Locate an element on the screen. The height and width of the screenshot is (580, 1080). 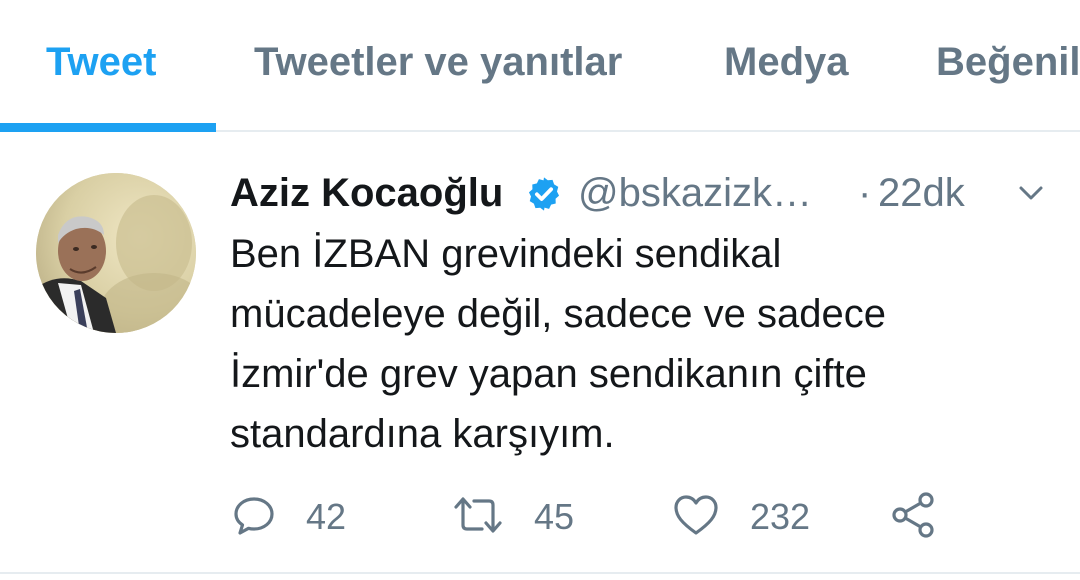
share-button is located at coordinates (914, 517).